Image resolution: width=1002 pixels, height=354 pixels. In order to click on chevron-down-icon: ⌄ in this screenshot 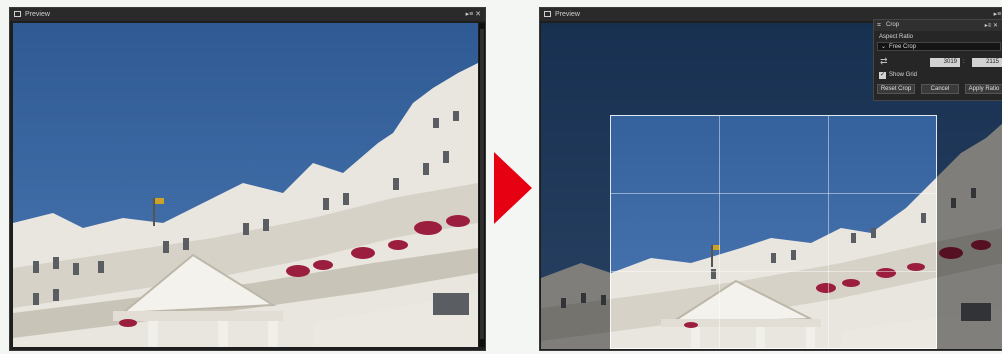, I will do `click(884, 47)`.